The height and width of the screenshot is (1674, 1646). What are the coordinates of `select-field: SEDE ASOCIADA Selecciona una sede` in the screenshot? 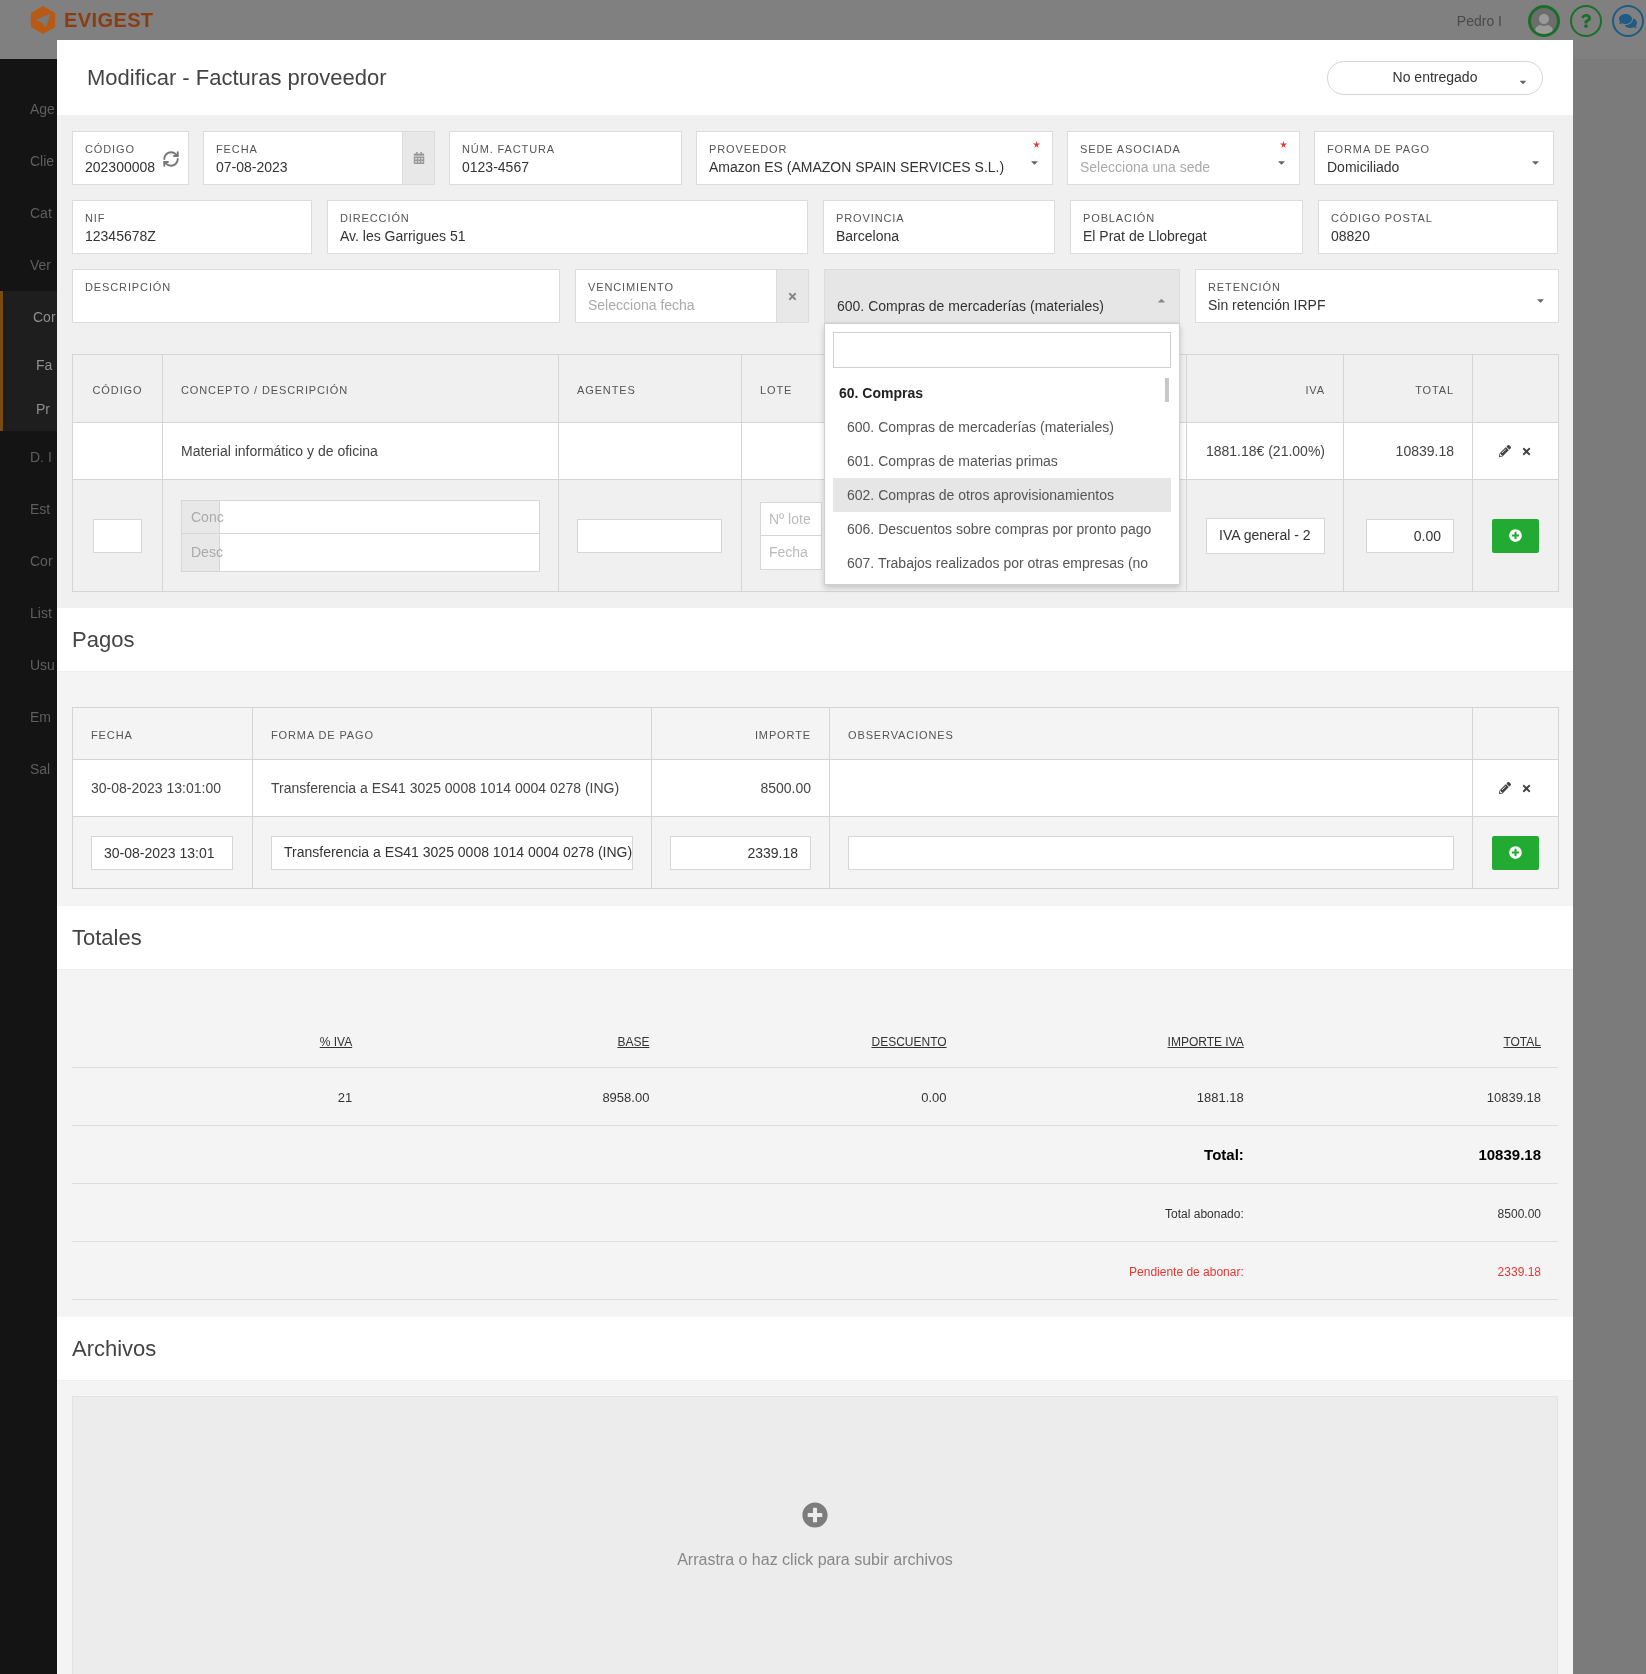 It's located at (1183, 158).